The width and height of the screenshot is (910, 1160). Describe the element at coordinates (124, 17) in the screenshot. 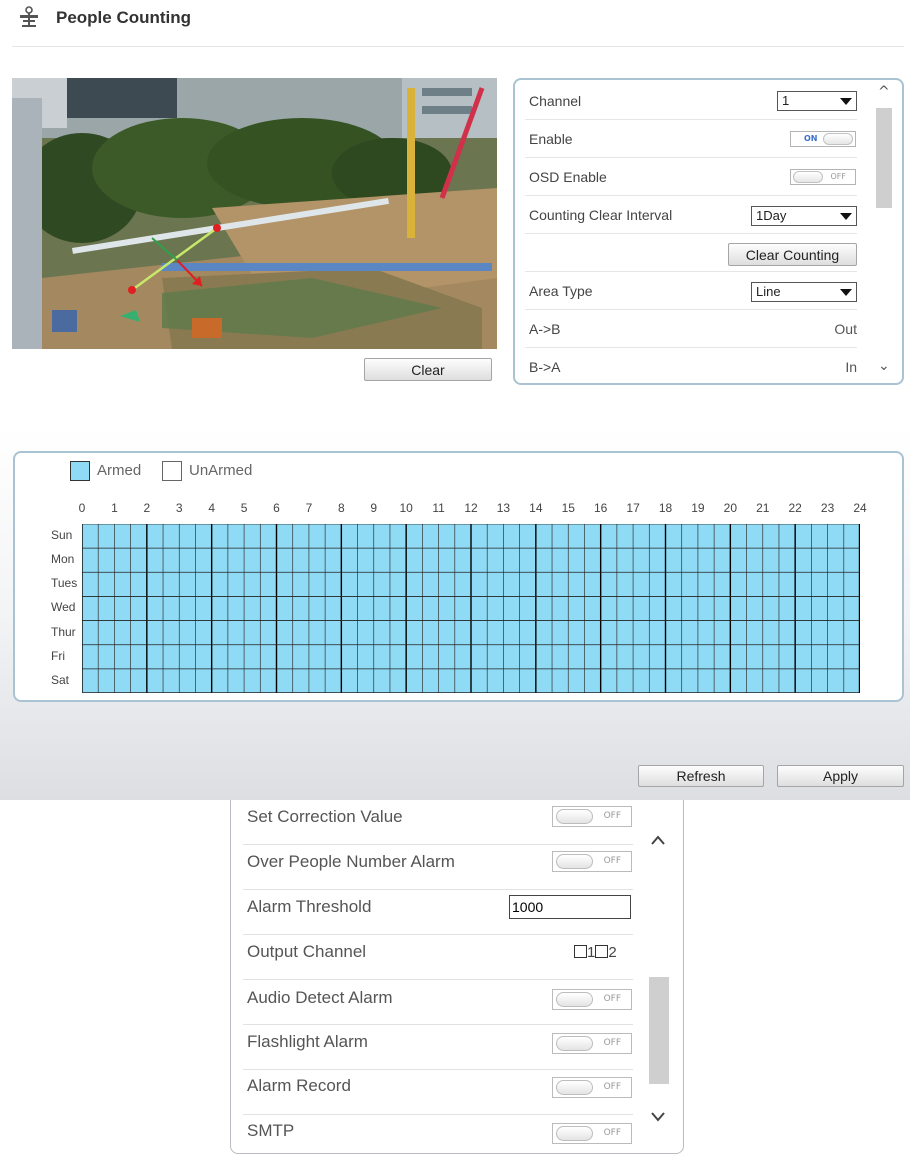

I see `page-title: People Counting` at that location.